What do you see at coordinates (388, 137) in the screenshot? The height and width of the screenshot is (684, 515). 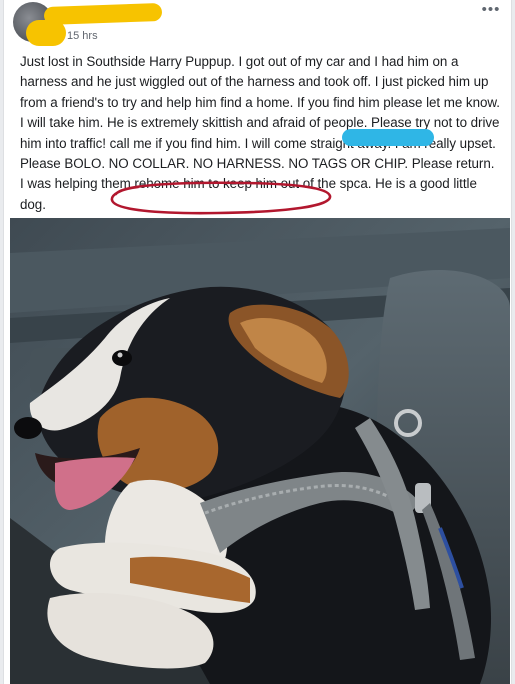 I see `redacted-phone-number` at bounding box center [388, 137].